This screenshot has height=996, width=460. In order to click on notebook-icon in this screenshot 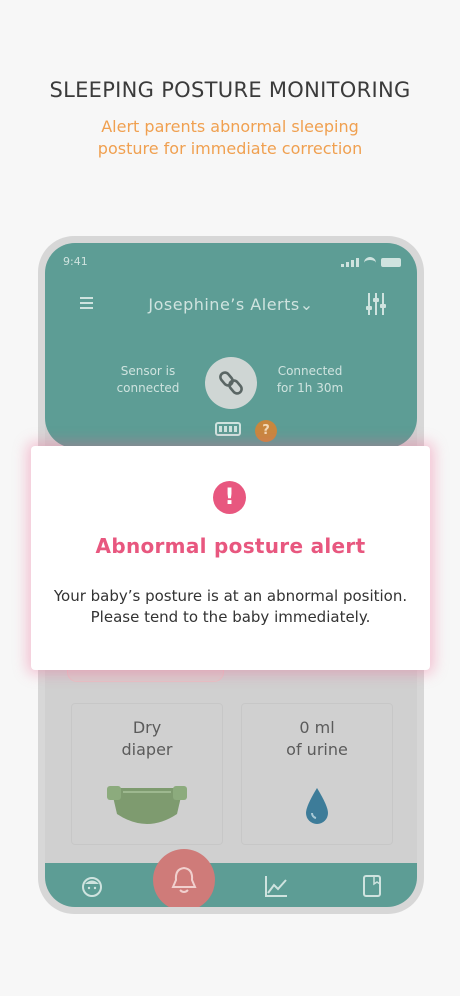, I will do `click(372, 886)`.